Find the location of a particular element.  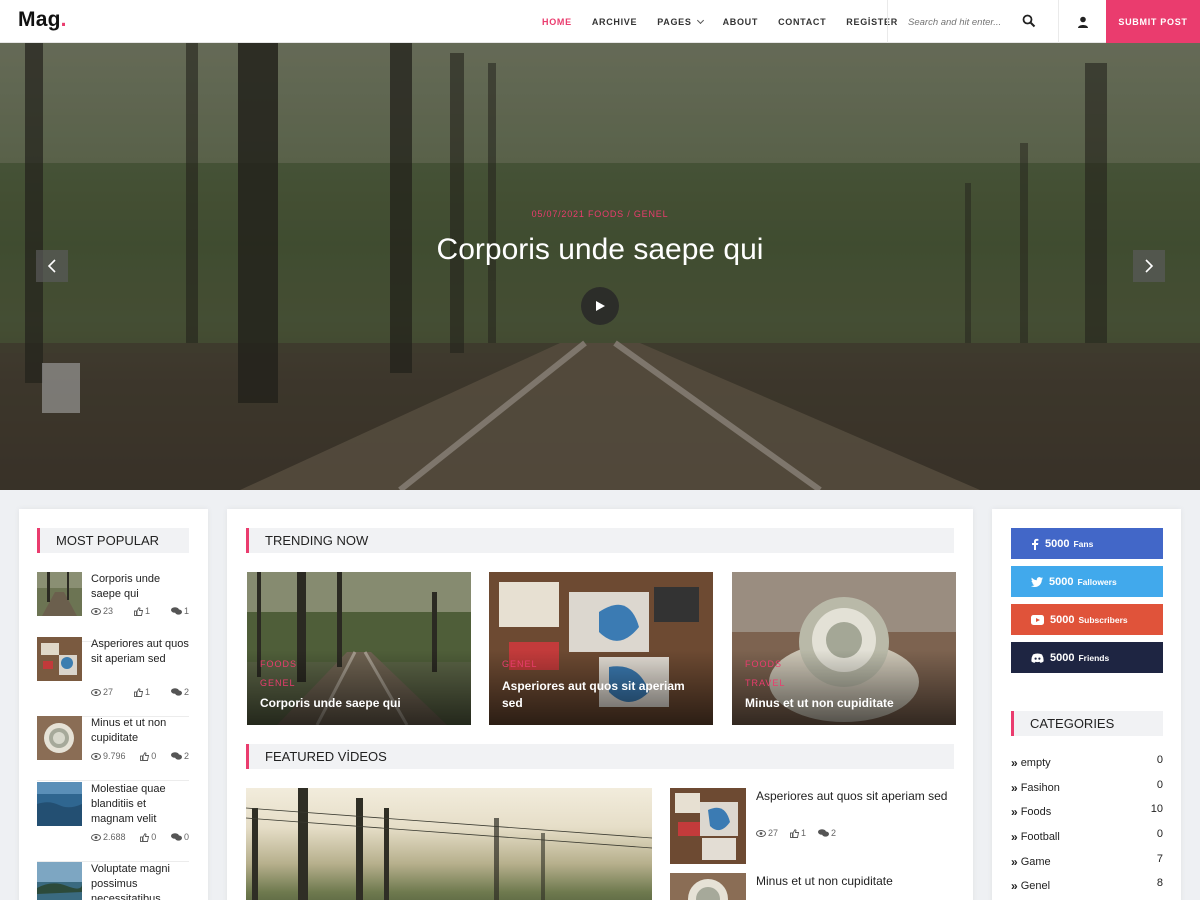

search-box is located at coordinates (973, 21).